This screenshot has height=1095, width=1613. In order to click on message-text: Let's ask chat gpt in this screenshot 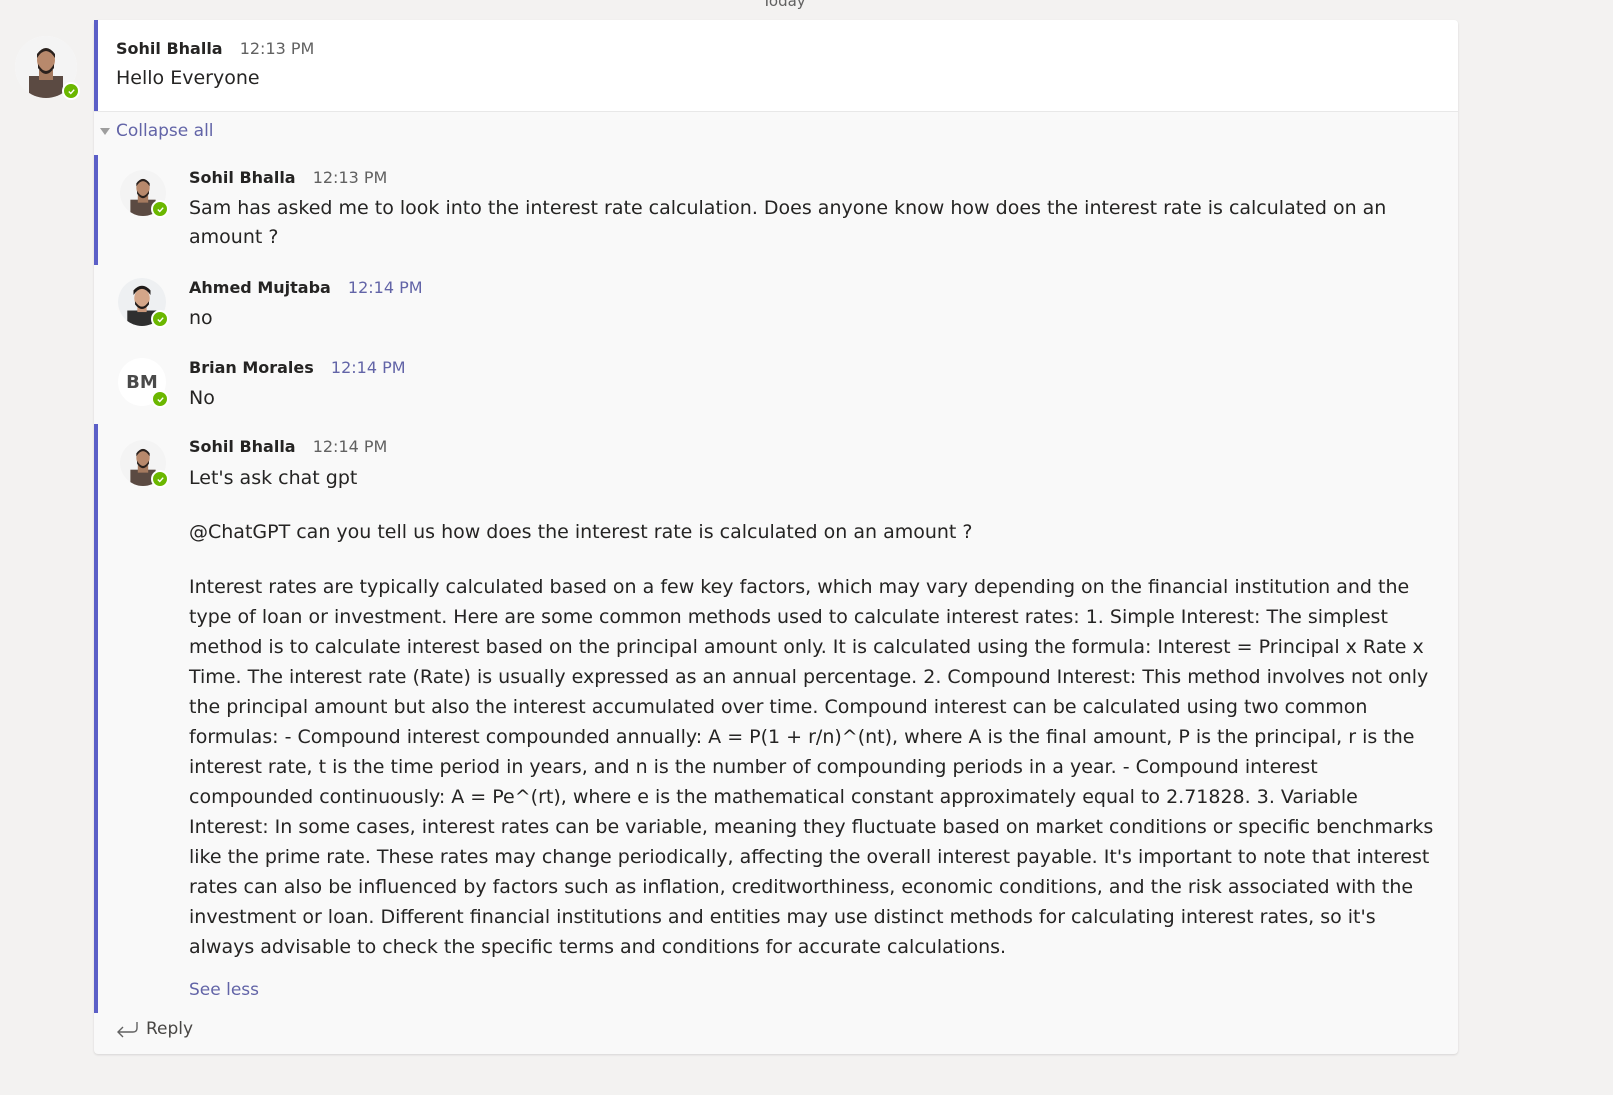, I will do `click(273, 478)`.